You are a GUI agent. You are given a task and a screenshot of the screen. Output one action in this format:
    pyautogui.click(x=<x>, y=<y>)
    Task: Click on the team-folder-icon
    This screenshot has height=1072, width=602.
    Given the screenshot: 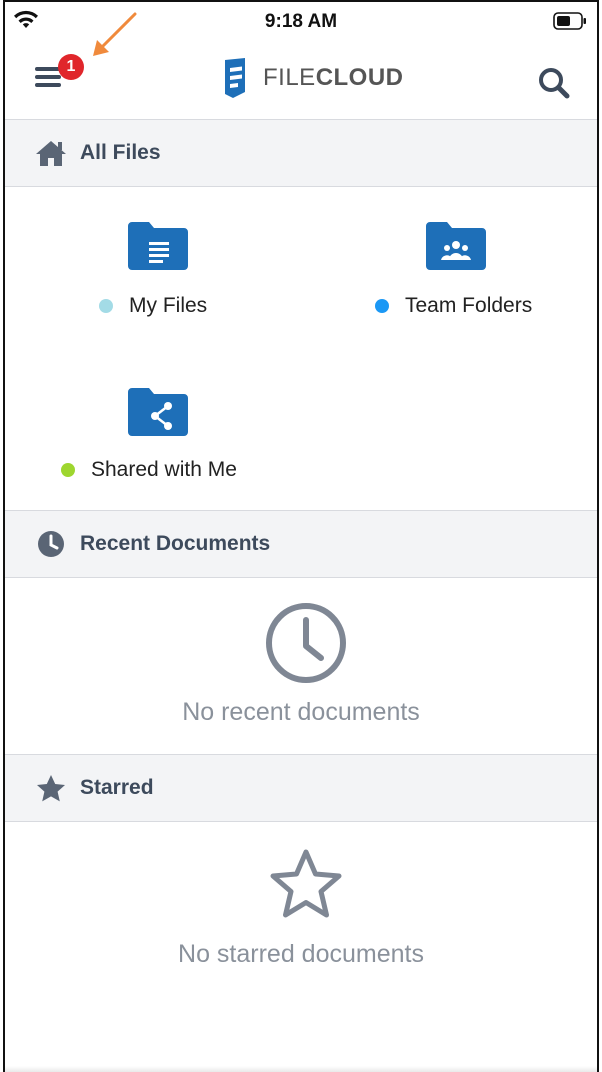 What is the action you would take?
    pyautogui.click(x=456, y=246)
    